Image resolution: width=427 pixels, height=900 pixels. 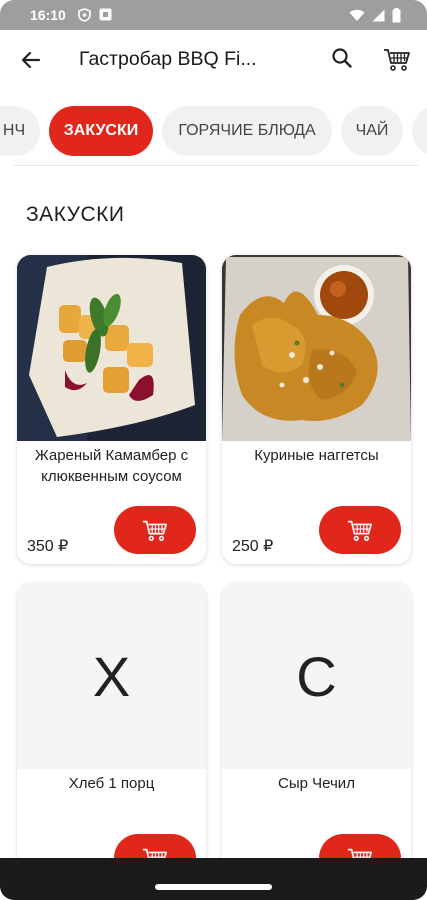 I want to click on tab-zakuski: ЗАКУСКИ, so click(x=101, y=131).